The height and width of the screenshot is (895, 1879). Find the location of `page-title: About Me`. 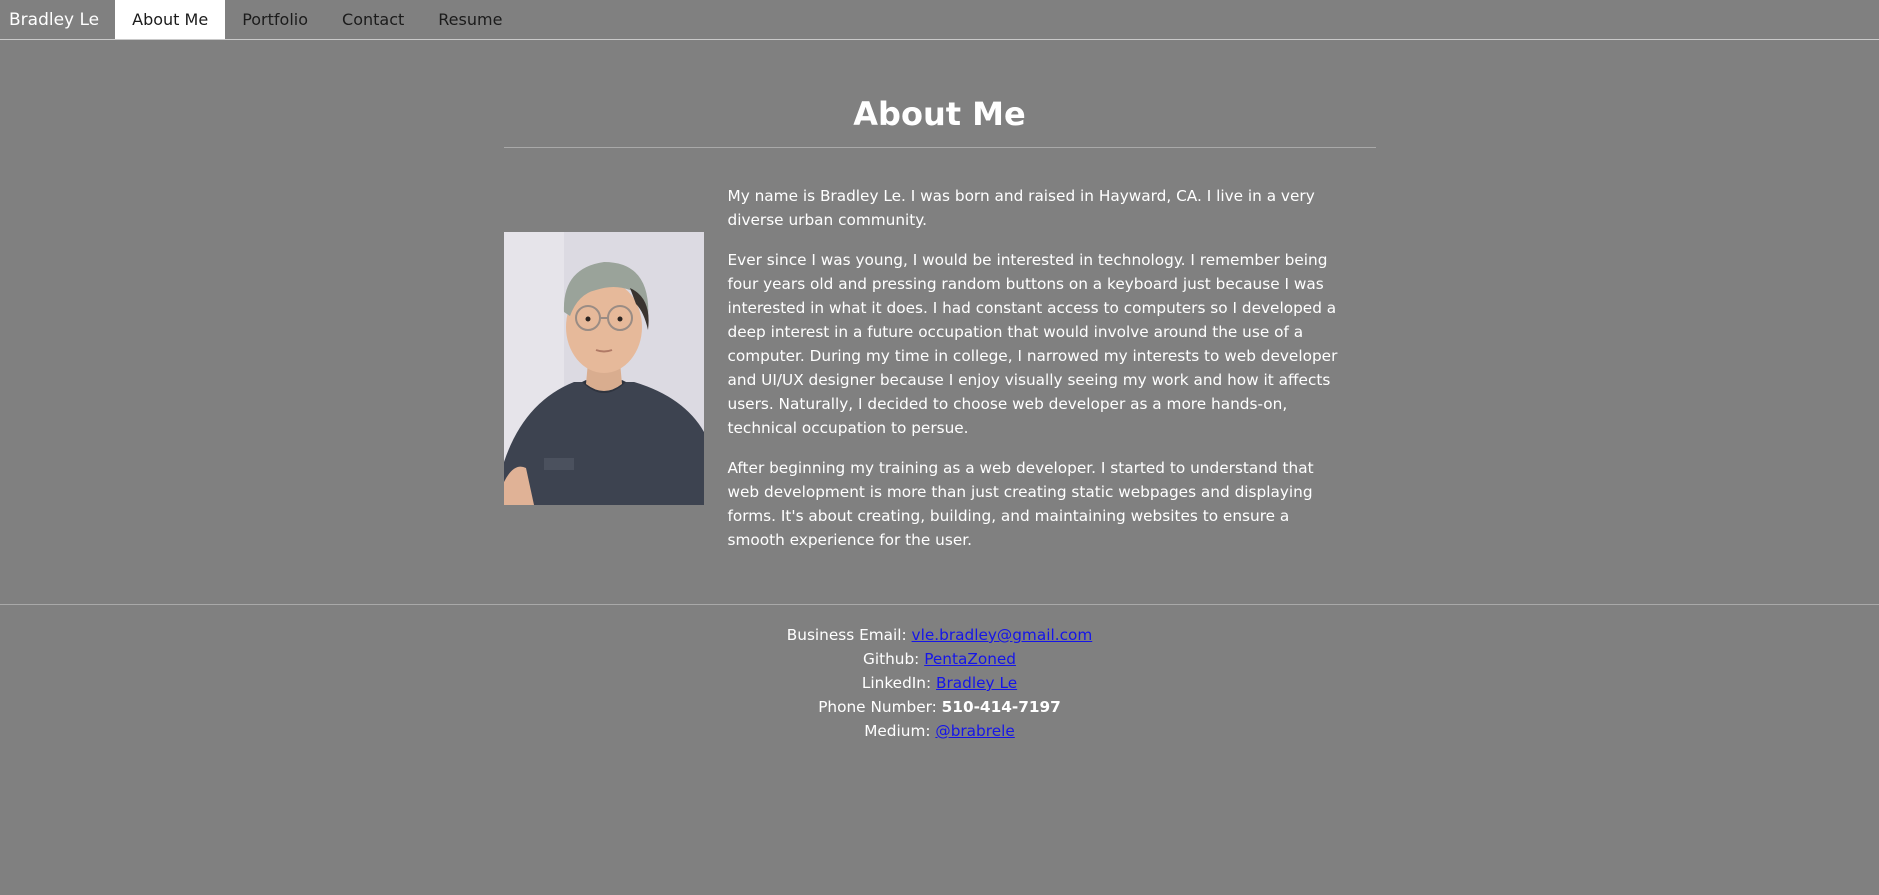

page-title: About Me is located at coordinates (939, 121).